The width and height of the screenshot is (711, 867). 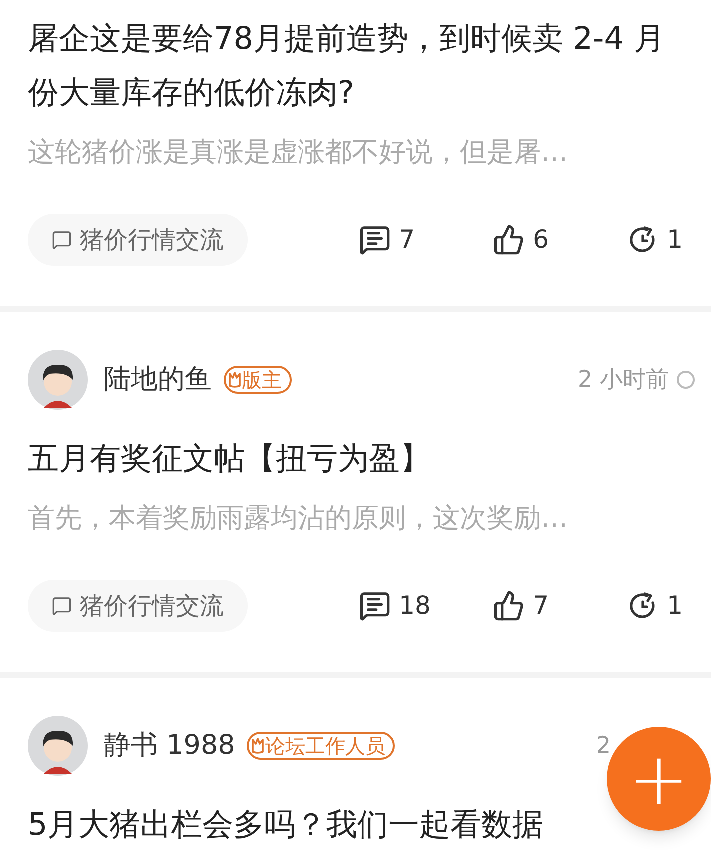 I want to click on post-time: 2 小时前, so click(x=623, y=380).